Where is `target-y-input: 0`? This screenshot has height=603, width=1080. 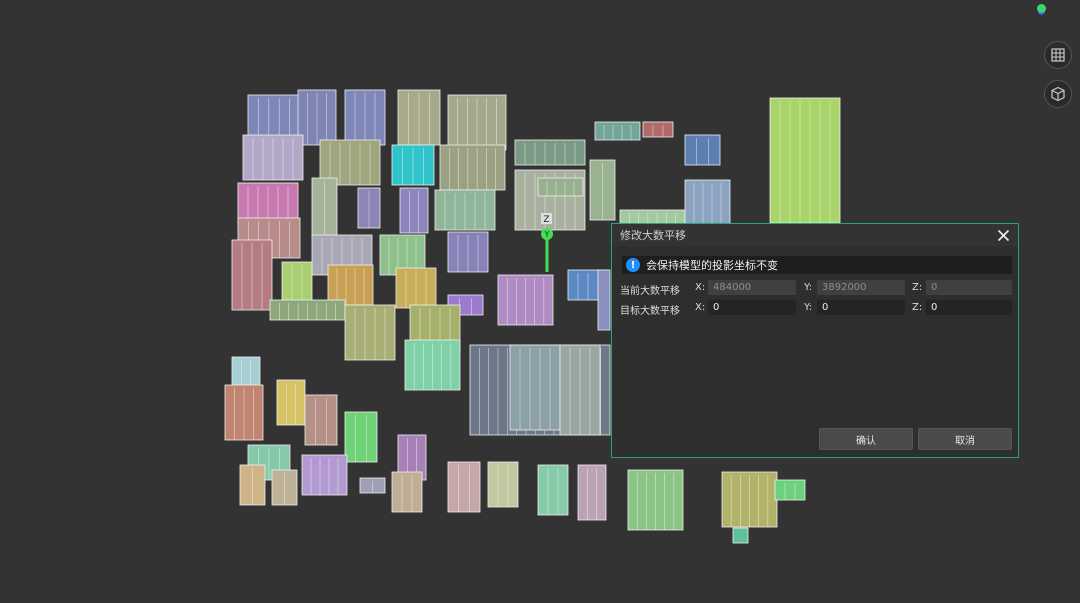
target-y-input: 0 is located at coordinates (861, 307).